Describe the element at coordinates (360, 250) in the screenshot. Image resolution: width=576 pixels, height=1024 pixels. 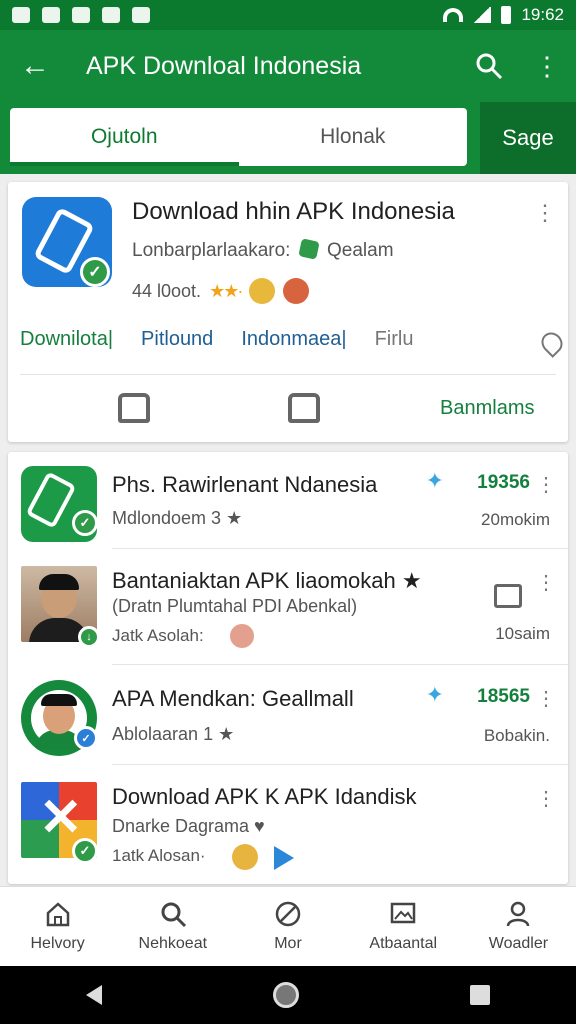
I see `developer-extra: Qealam` at that location.